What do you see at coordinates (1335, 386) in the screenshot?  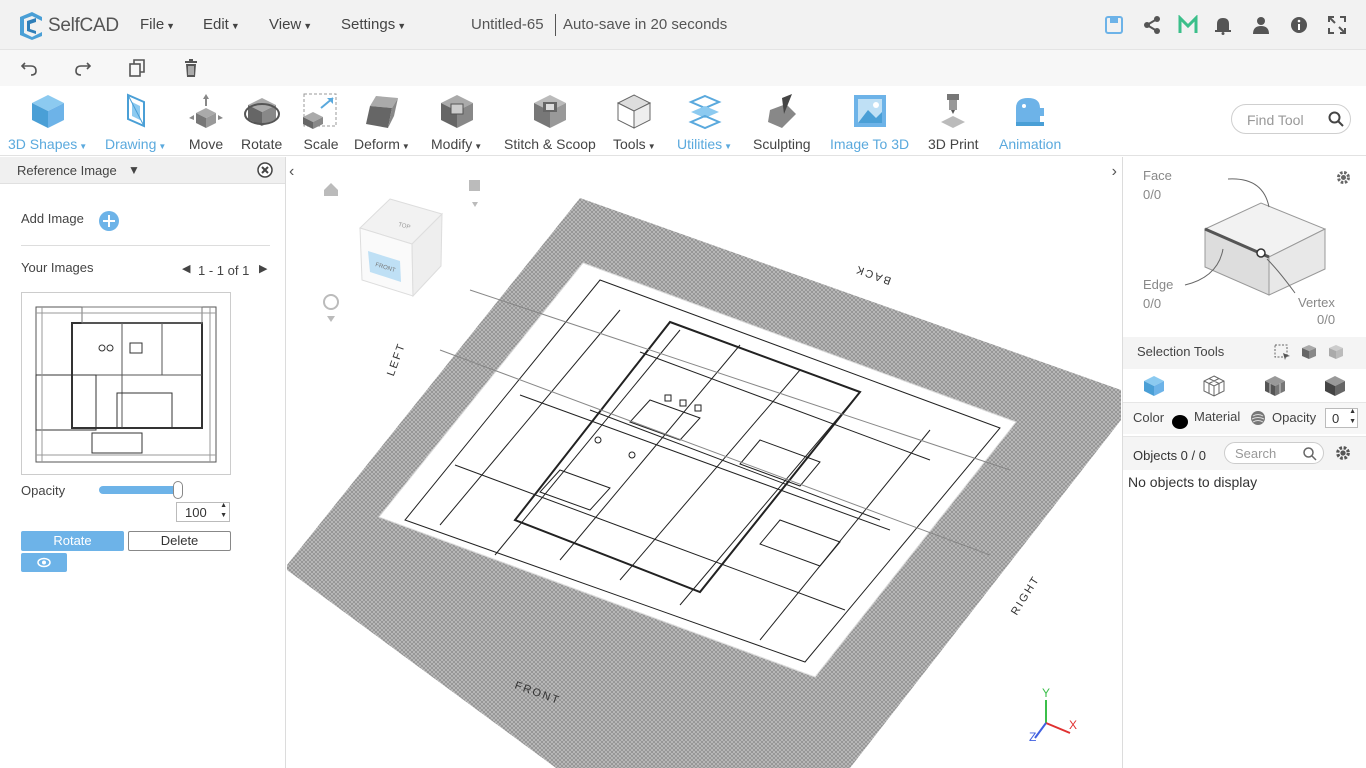 I see `shaded-mode-icon` at bounding box center [1335, 386].